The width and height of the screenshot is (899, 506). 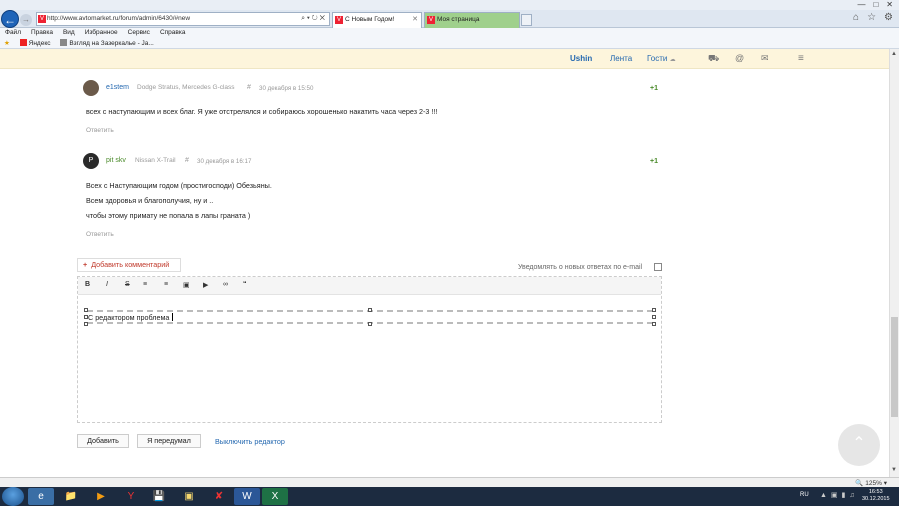 I want to click on menu-icon: ≡, so click(x=801, y=58).